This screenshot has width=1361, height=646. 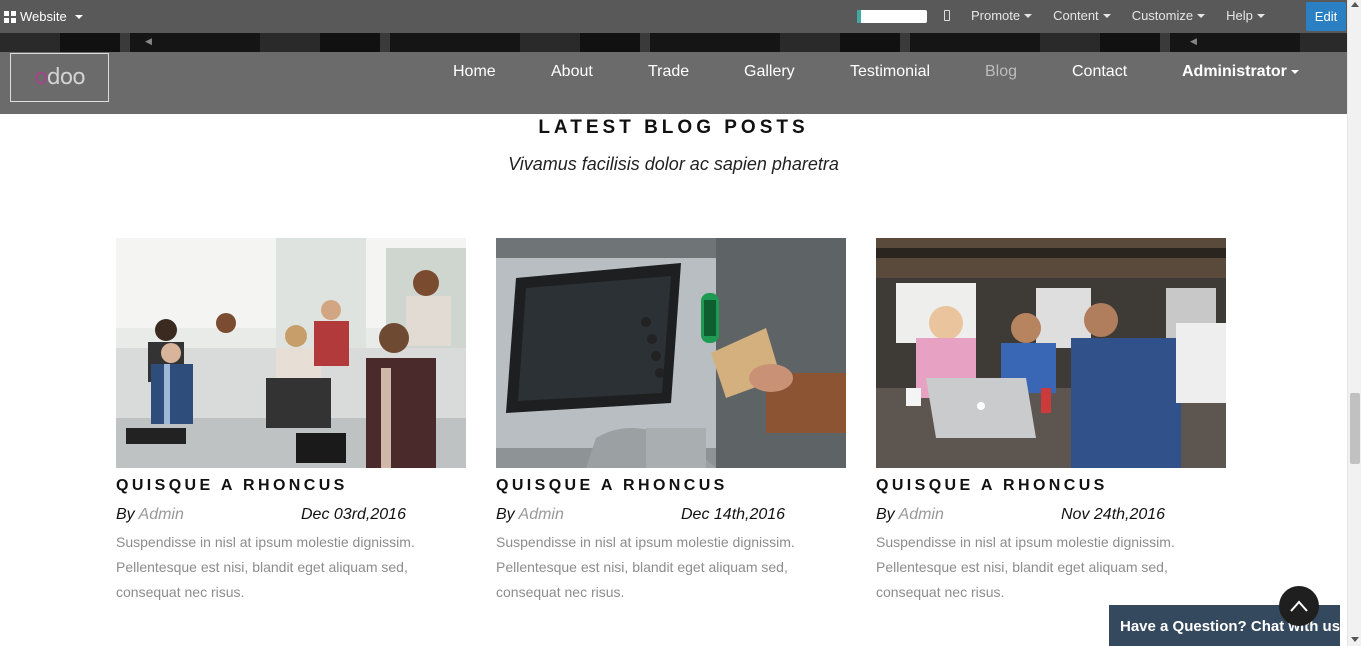 I want to click on menu-promote-label: Promote, so click(x=996, y=15).